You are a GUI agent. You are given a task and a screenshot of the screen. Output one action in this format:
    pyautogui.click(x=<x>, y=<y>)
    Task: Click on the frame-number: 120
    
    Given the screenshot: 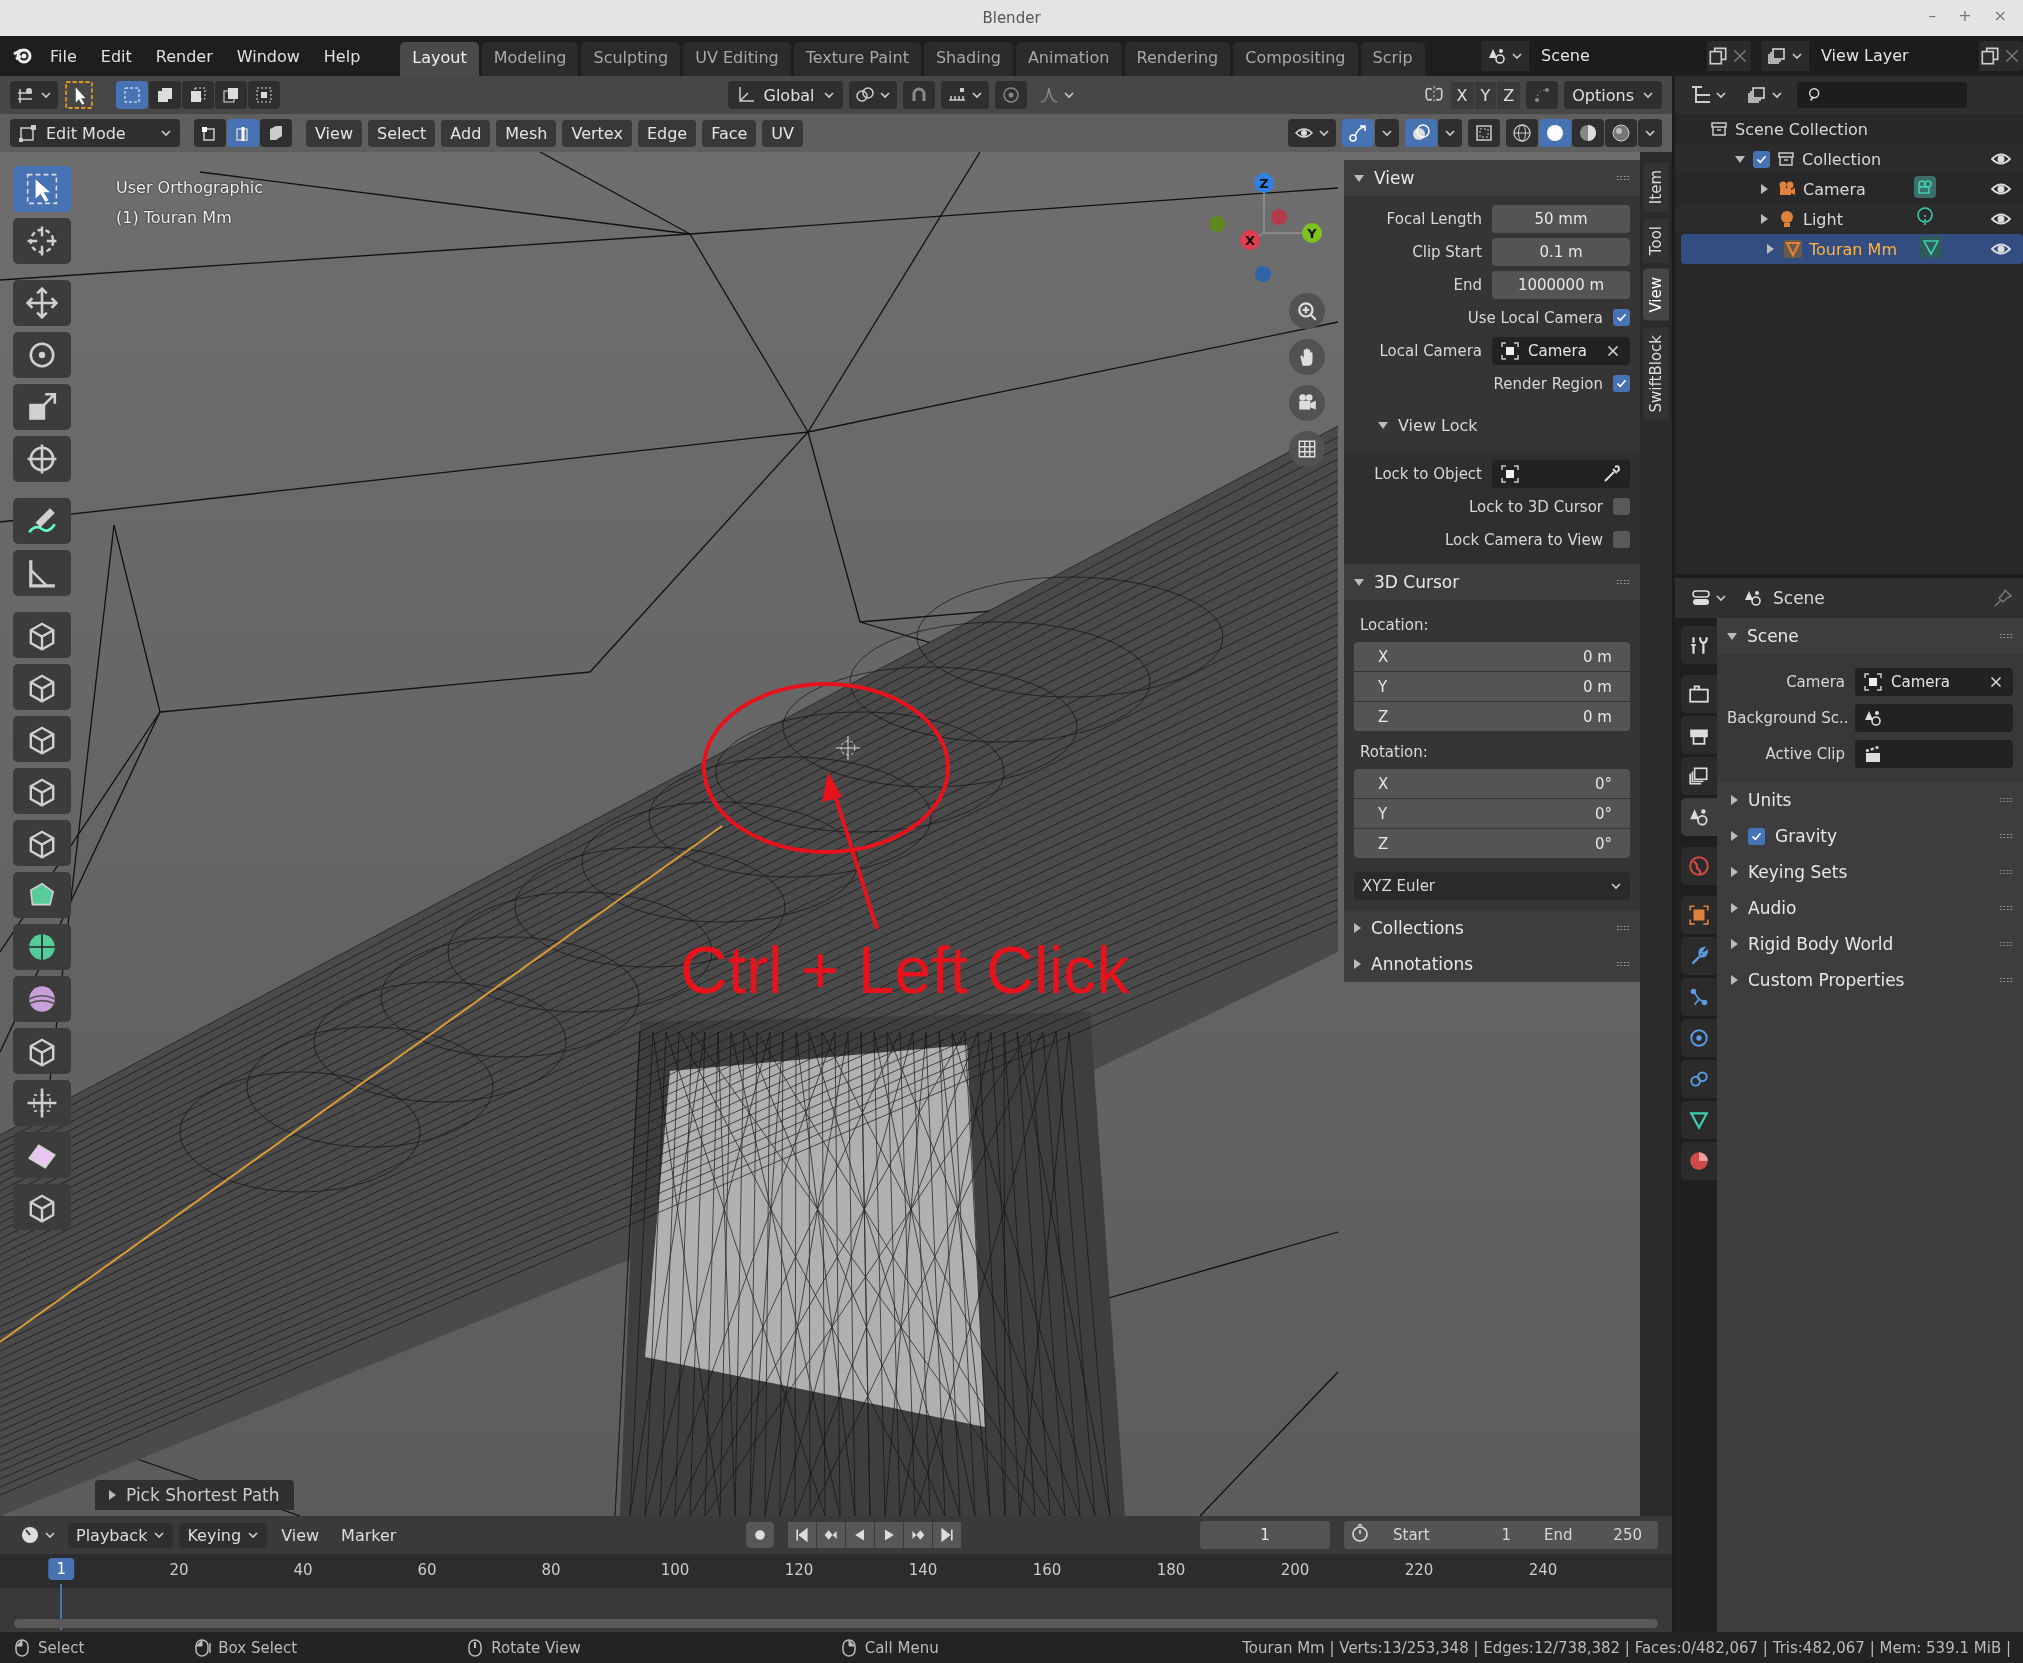 What is the action you would take?
    pyautogui.click(x=799, y=1570)
    